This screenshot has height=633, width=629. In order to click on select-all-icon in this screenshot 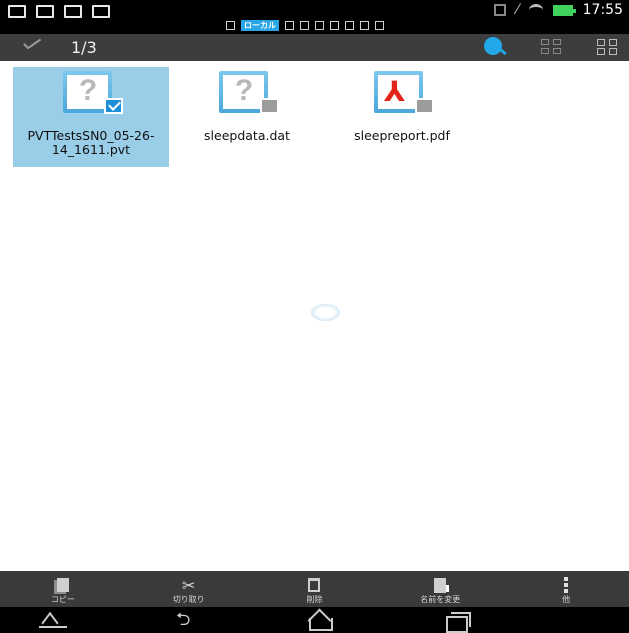, I will do `click(607, 47)`.